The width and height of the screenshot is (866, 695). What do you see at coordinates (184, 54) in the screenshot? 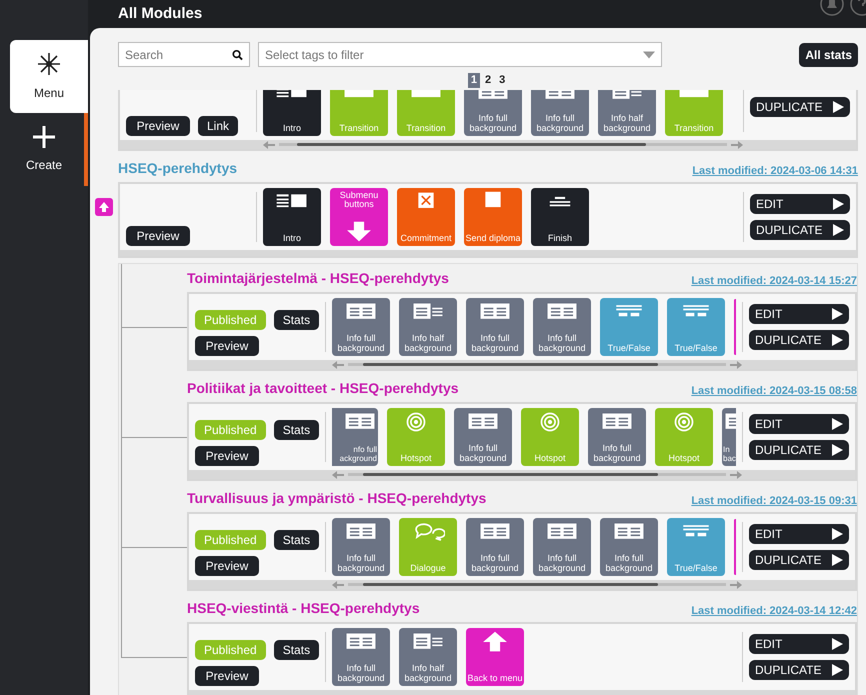
I see `search-field: Search` at bounding box center [184, 54].